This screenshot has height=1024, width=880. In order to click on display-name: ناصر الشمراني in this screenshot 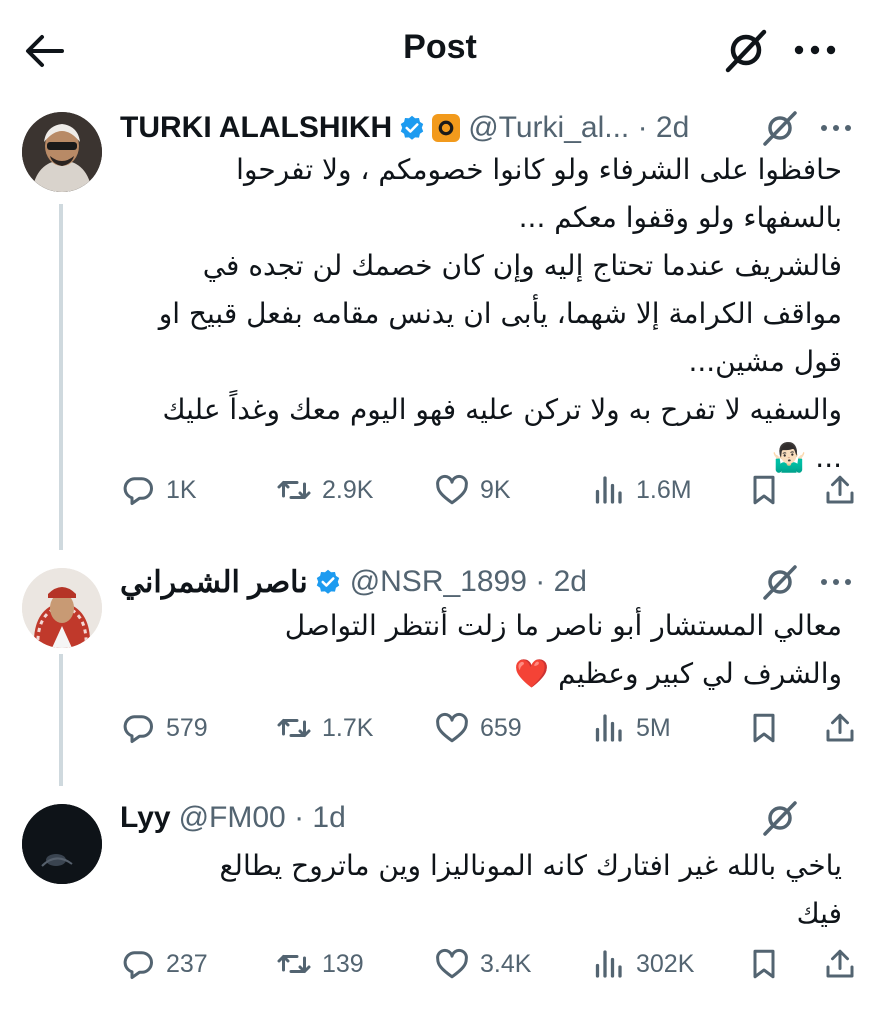, I will do `click(214, 582)`.